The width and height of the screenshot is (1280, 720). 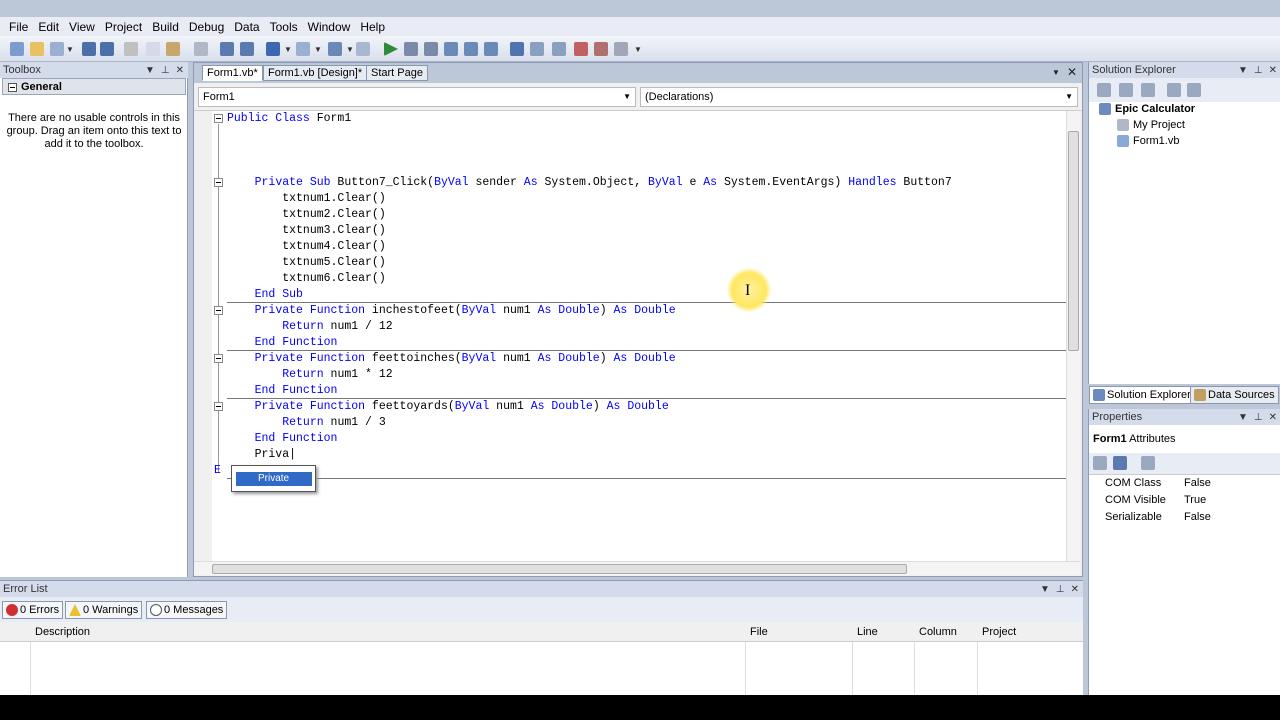 I want to click on toolbox-icon, so click(x=601, y=49).